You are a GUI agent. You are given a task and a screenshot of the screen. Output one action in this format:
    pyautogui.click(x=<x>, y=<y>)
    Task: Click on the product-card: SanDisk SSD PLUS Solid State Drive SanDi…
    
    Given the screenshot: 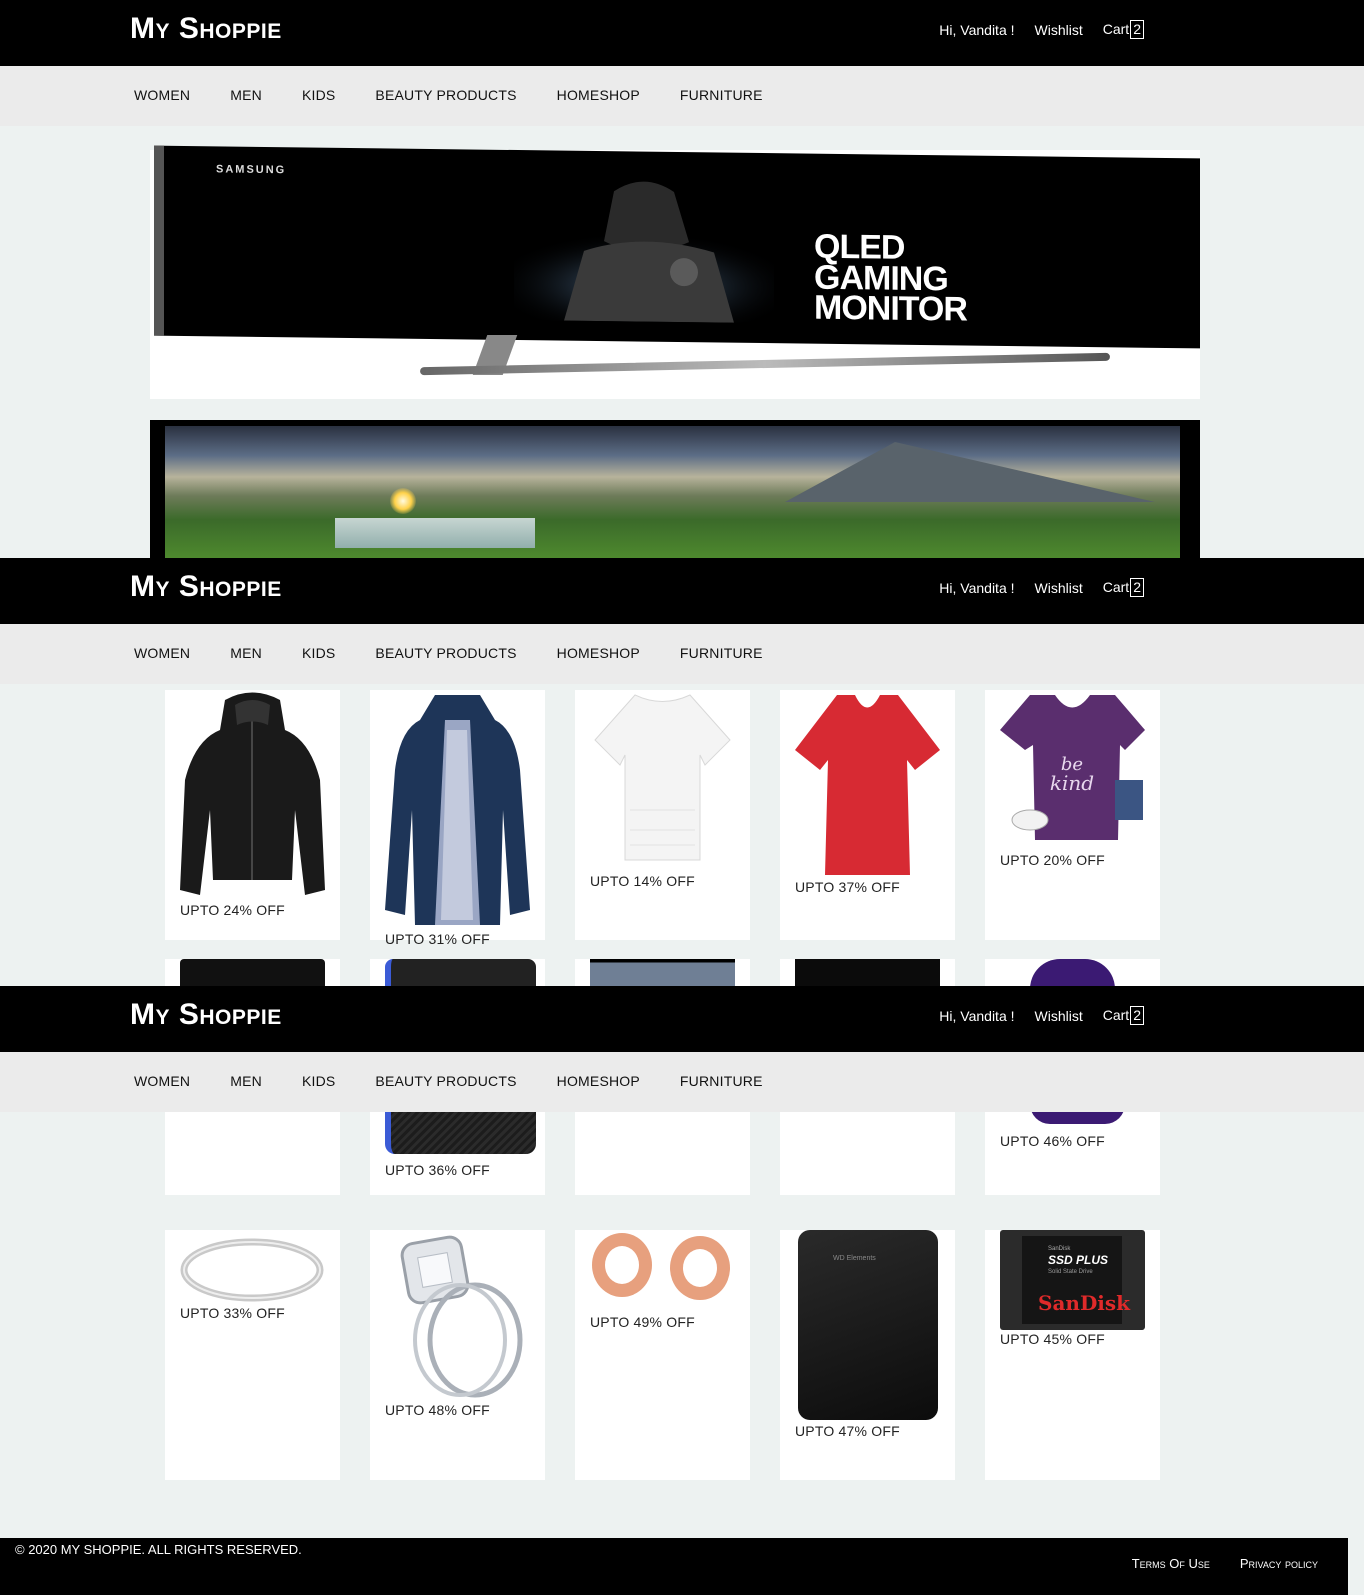 What is the action you would take?
    pyautogui.click(x=1072, y=1355)
    